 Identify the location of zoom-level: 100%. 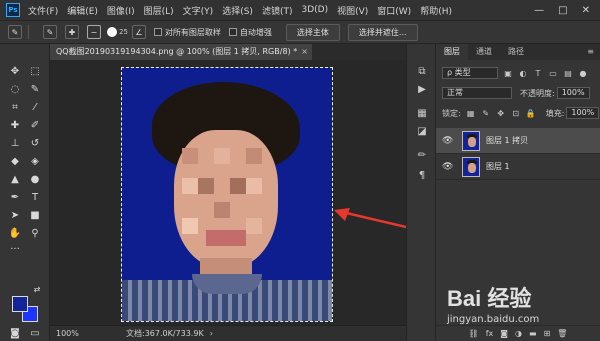
(76, 333).